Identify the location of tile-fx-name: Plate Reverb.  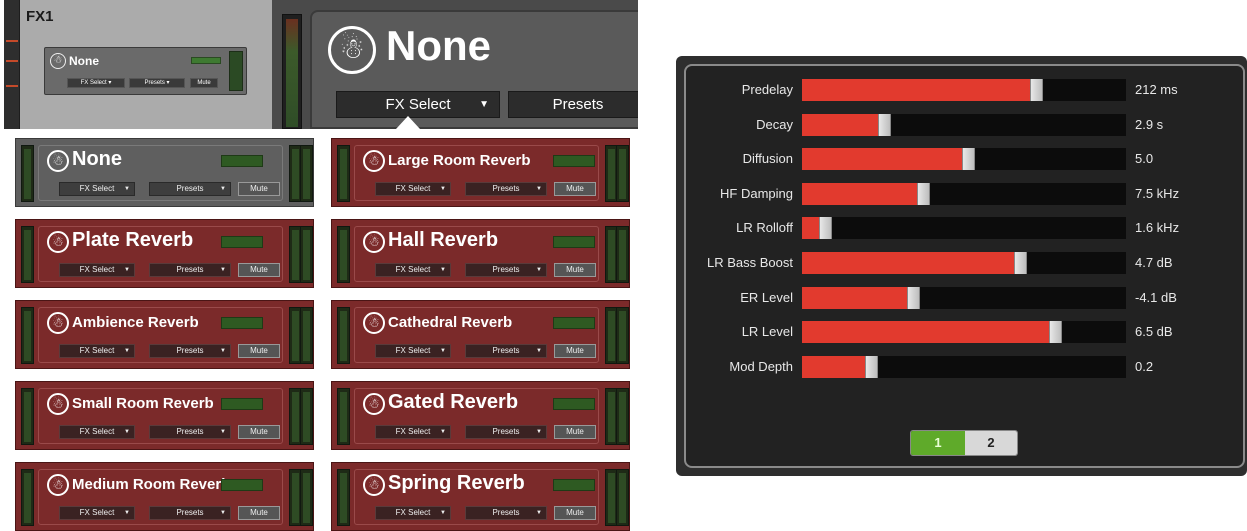
(133, 240).